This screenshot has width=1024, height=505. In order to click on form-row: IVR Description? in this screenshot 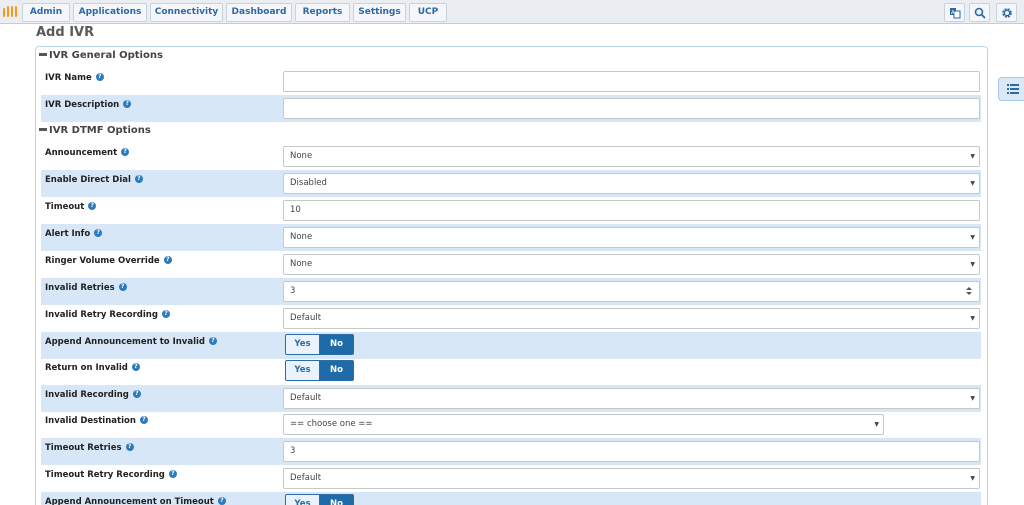, I will do `click(511, 108)`.